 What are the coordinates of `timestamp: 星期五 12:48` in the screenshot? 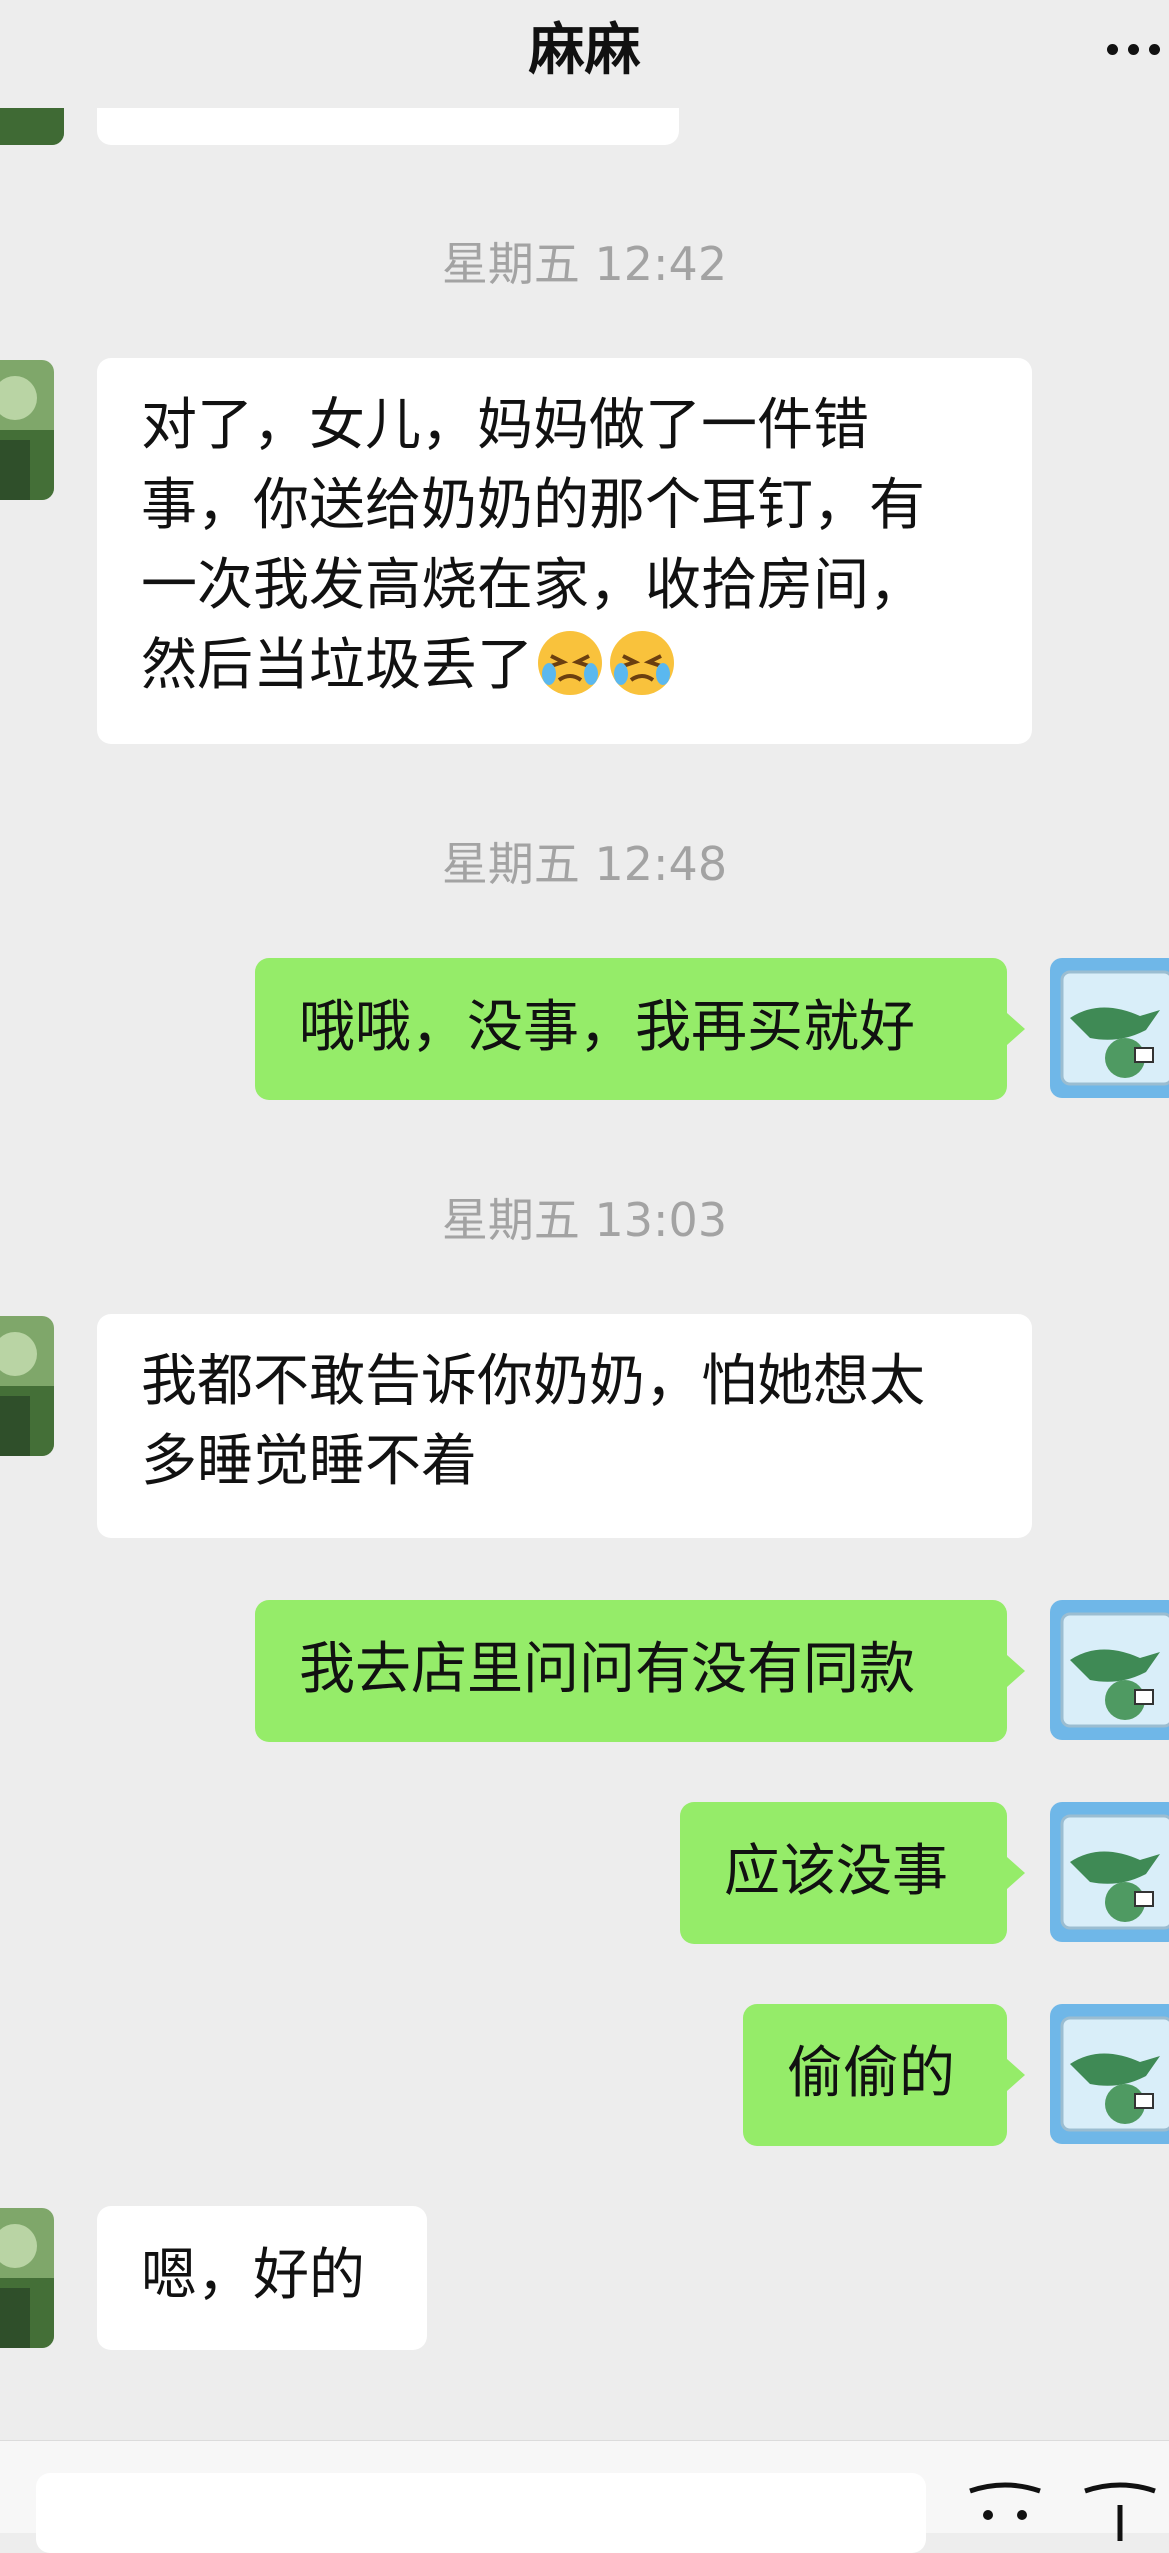 It's located at (584, 864).